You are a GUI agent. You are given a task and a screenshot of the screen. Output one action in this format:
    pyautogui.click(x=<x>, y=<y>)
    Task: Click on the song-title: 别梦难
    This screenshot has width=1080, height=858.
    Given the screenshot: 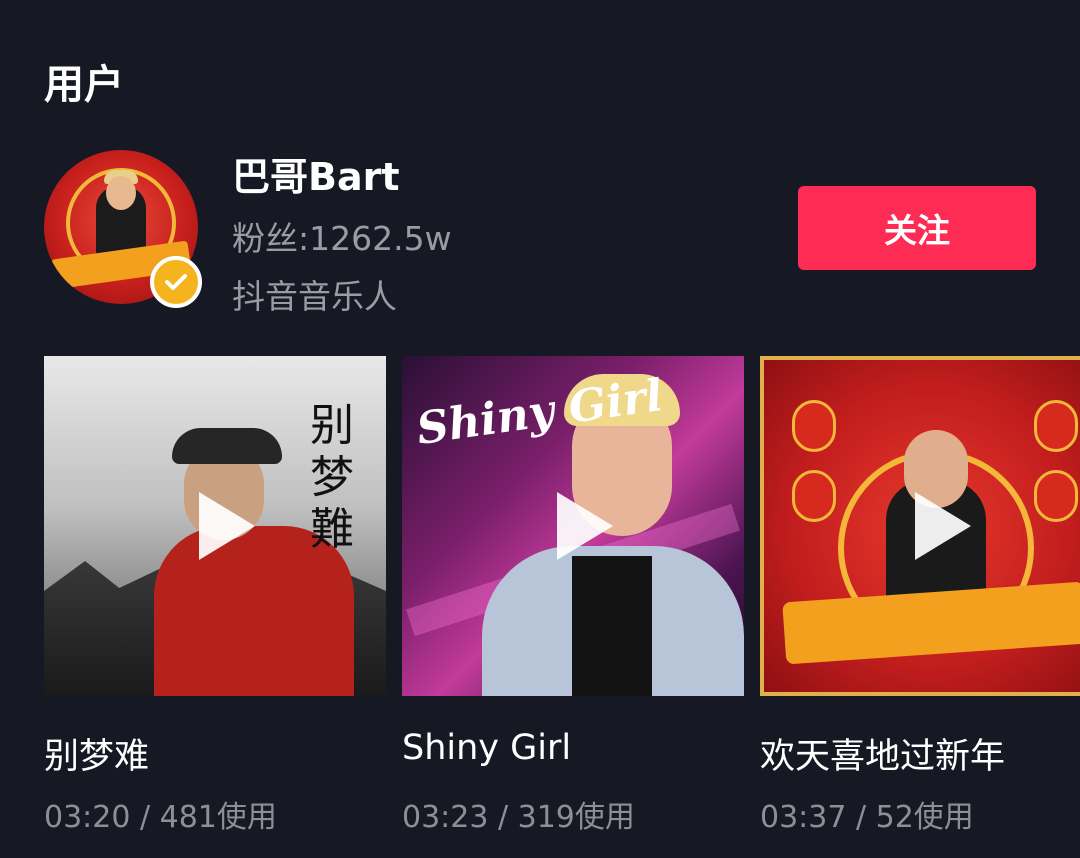 What is the action you would take?
    pyautogui.click(x=96, y=753)
    